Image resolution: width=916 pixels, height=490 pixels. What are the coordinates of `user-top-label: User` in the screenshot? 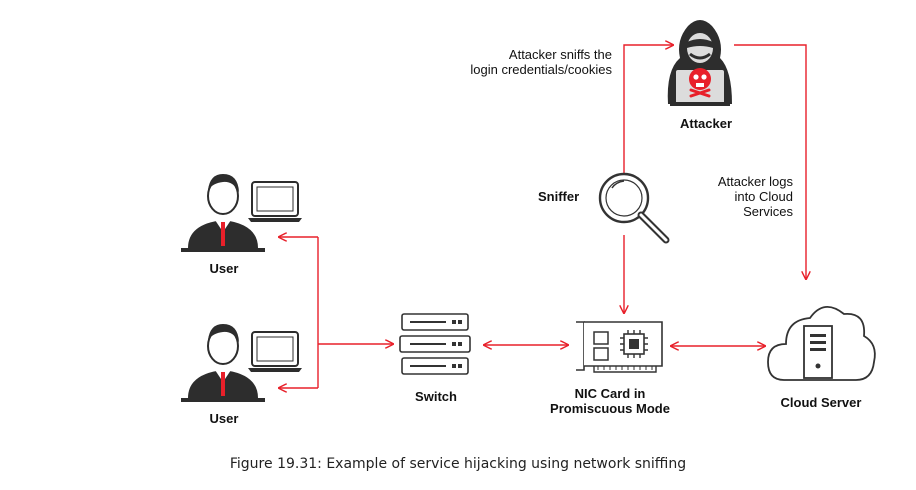 It's located at (224, 268).